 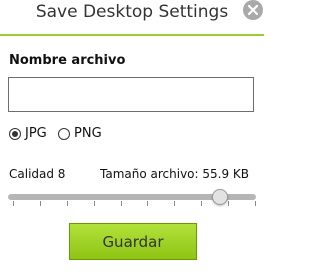 What do you see at coordinates (220, 197) in the screenshot?
I see `slider-thumb` at bounding box center [220, 197].